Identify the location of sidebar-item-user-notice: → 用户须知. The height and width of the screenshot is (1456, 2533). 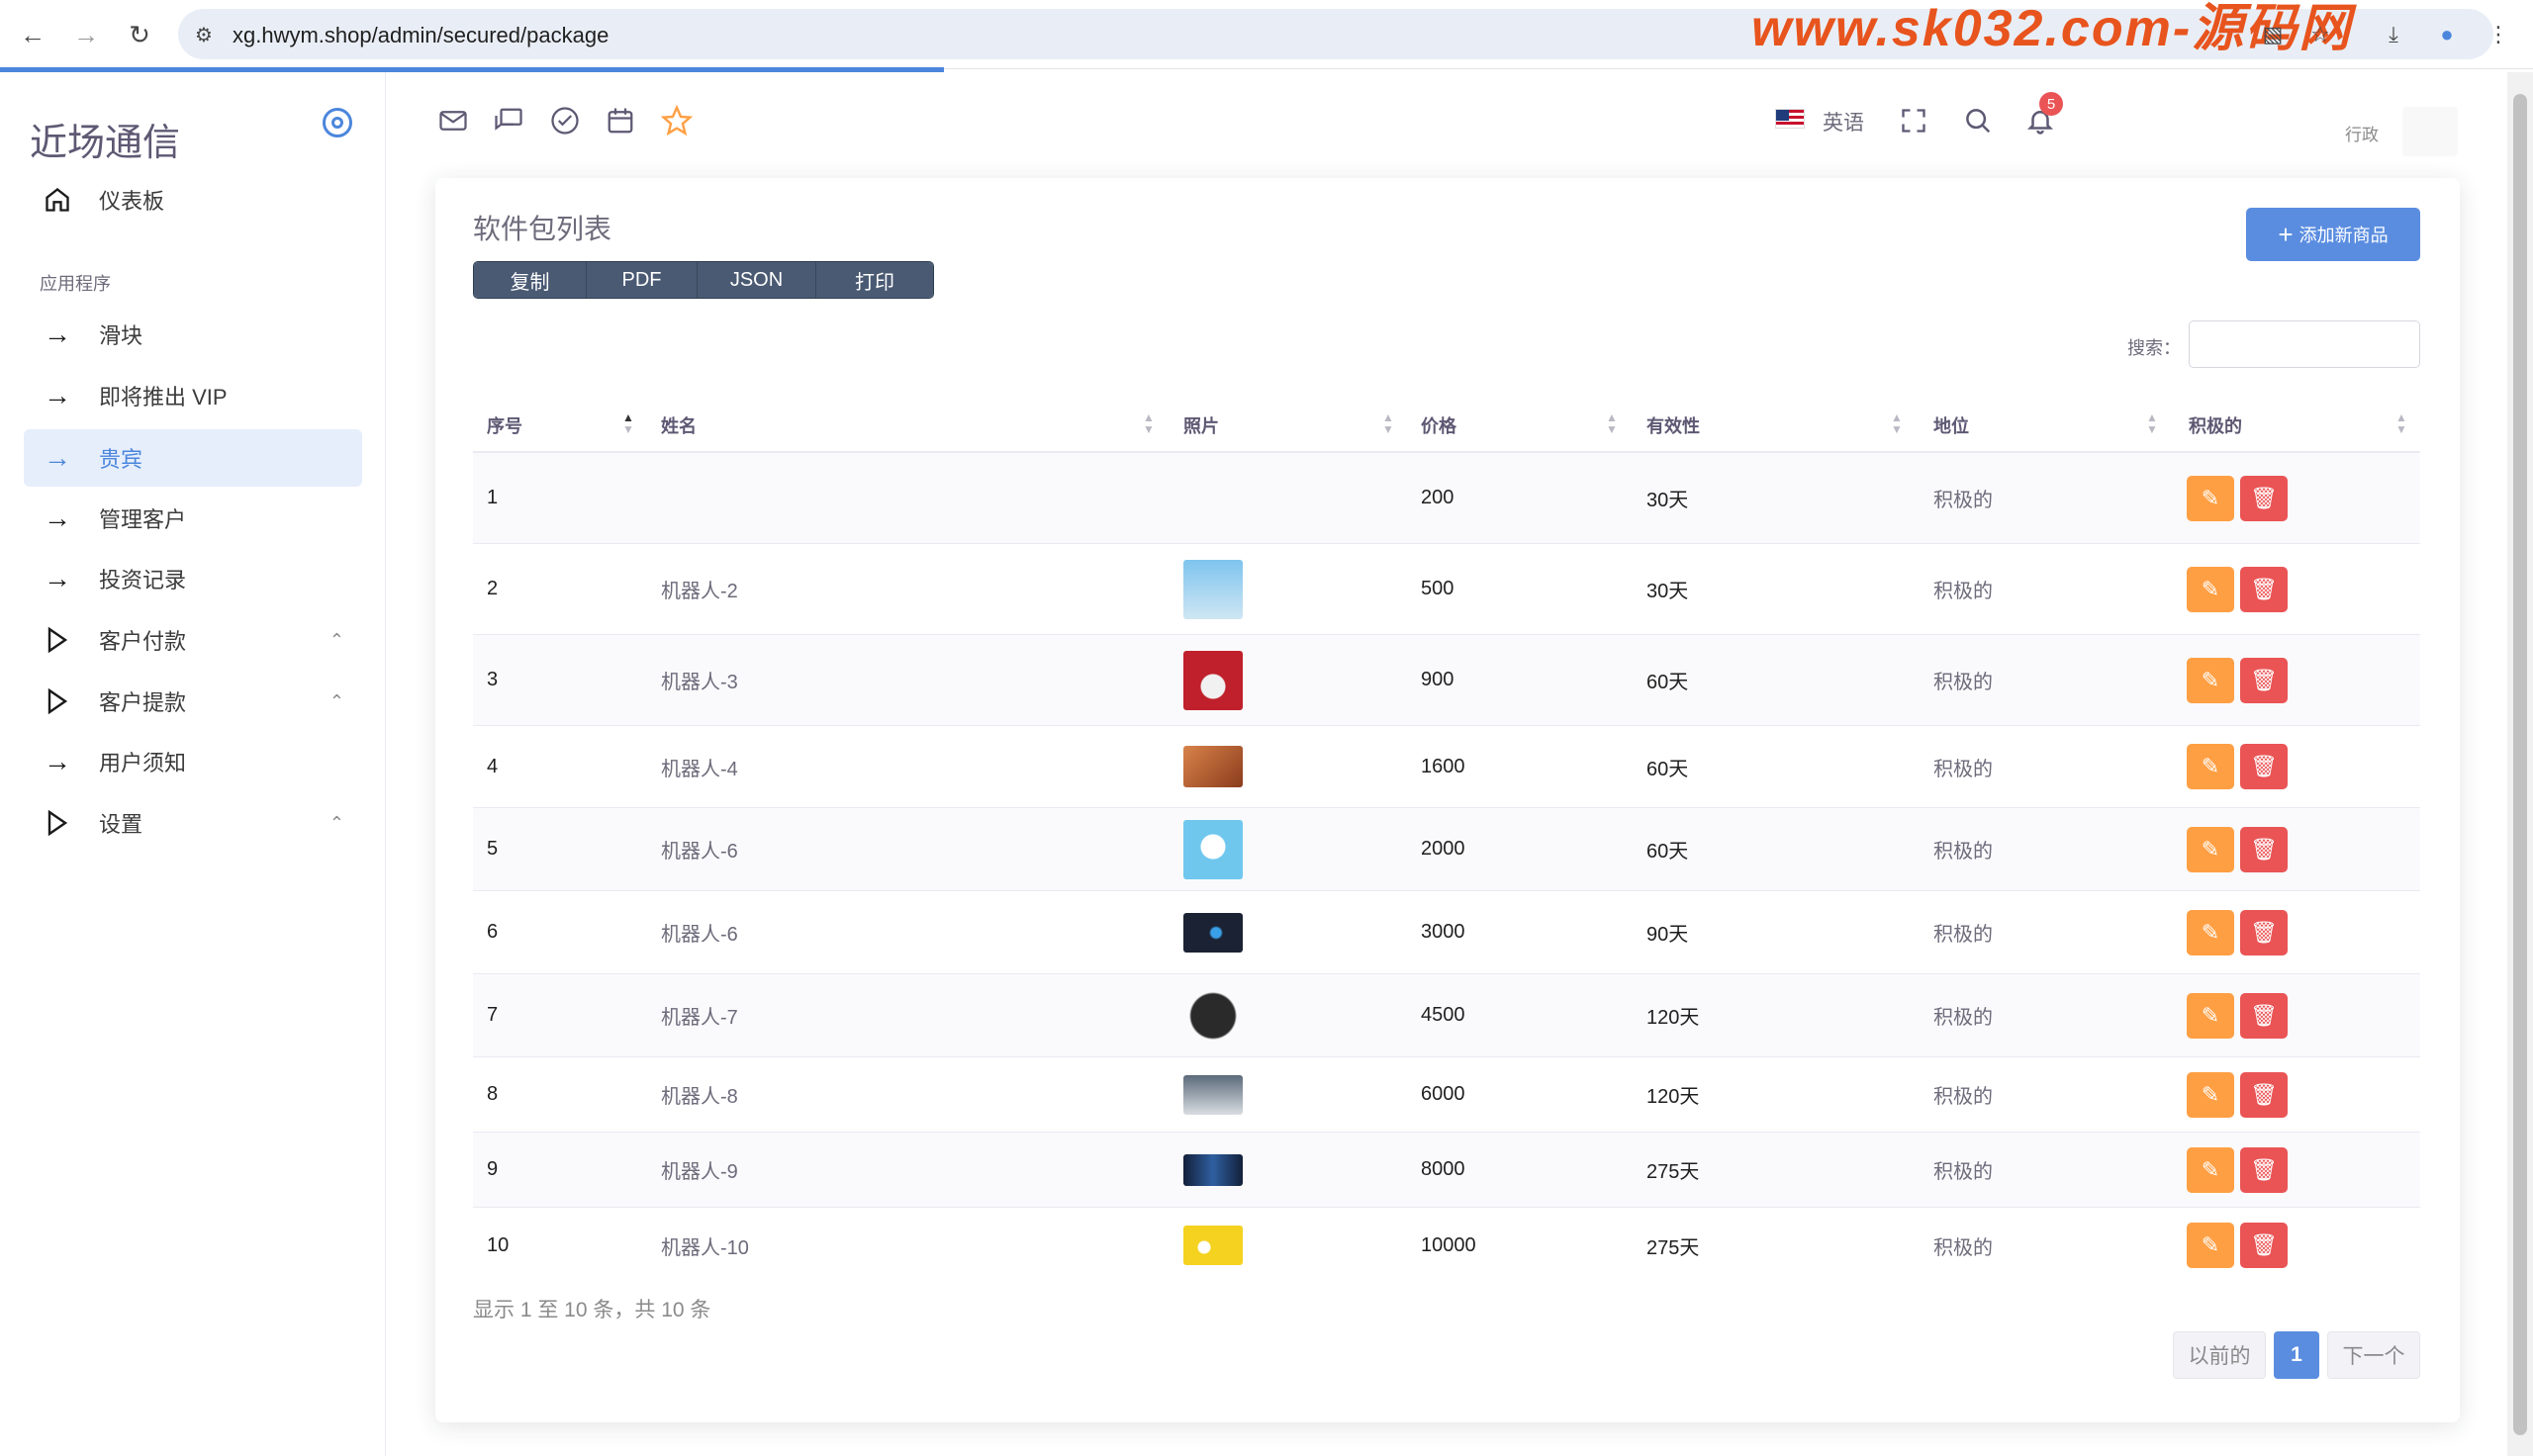
(193, 761).